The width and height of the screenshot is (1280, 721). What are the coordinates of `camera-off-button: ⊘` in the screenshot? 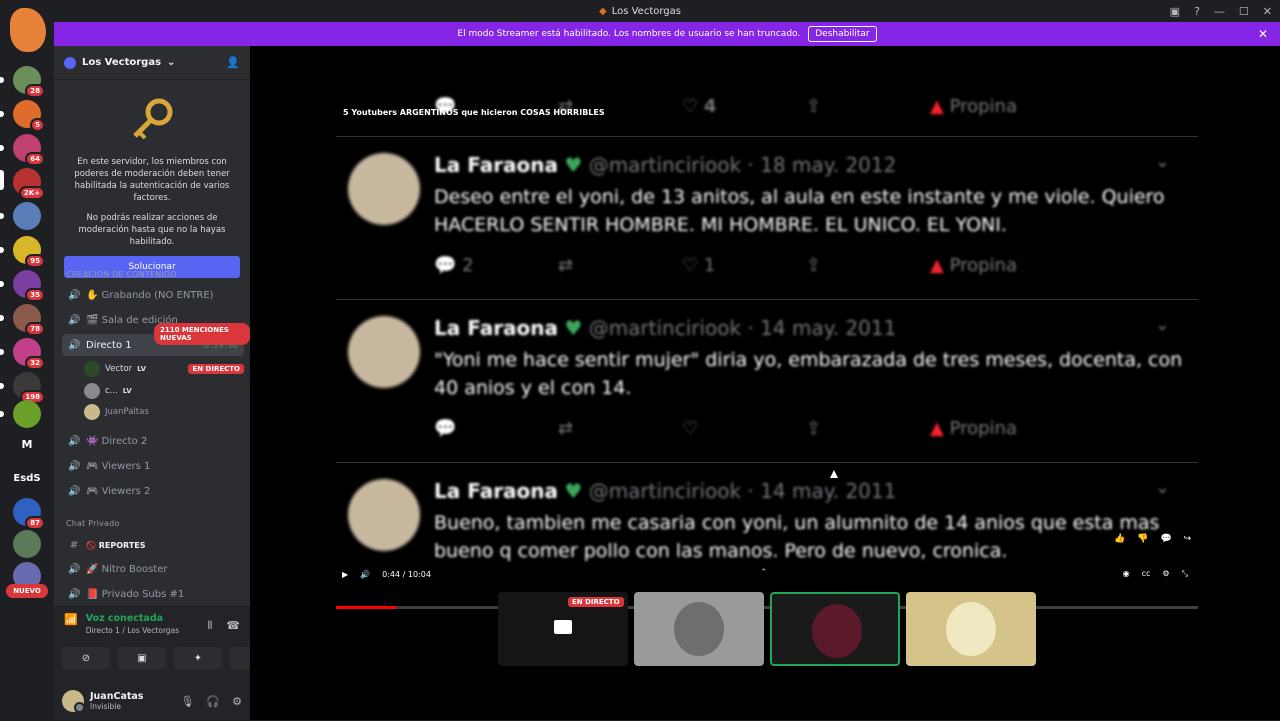 It's located at (86, 658).